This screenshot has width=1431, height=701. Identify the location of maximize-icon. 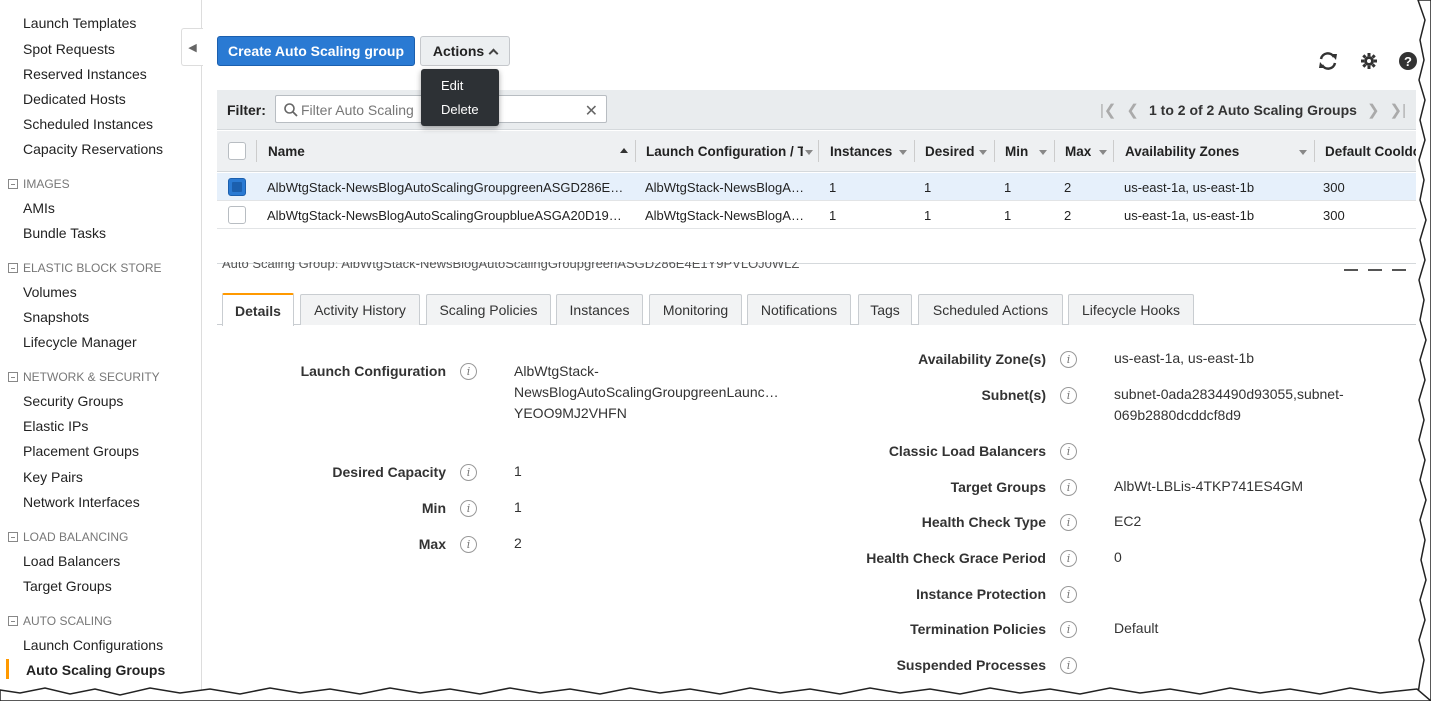
(1399, 270).